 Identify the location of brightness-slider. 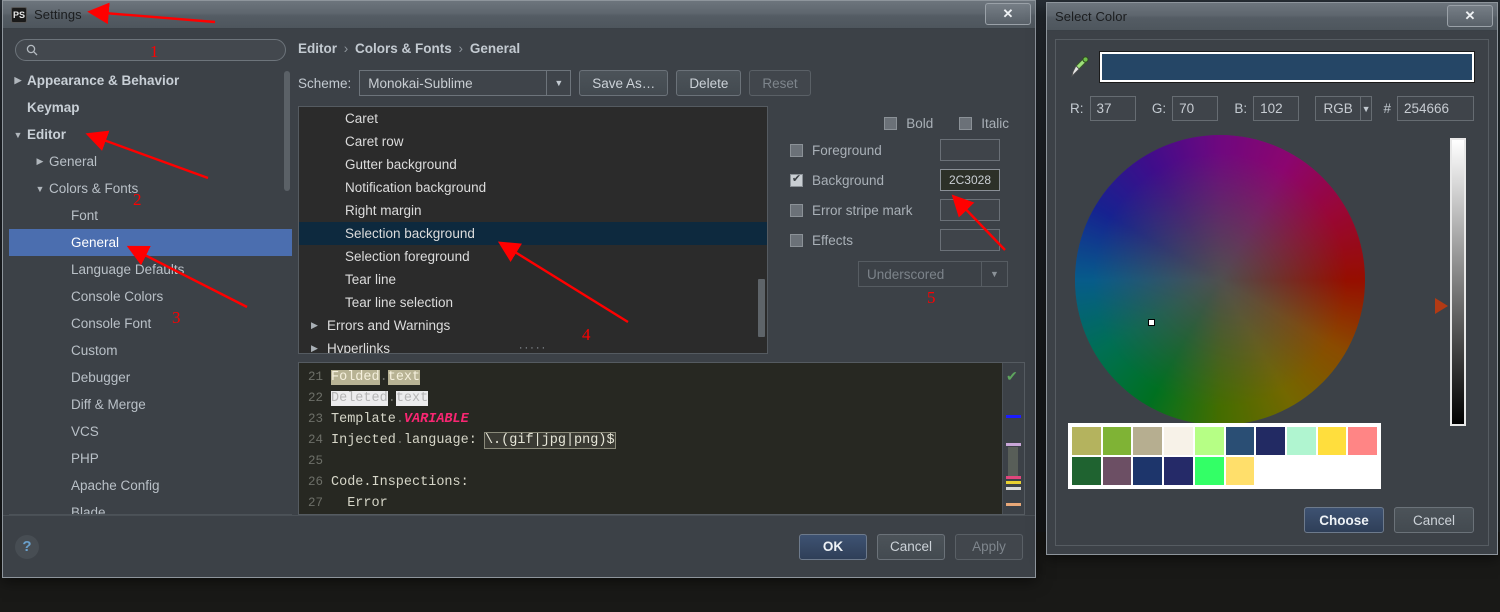
(1458, 282).